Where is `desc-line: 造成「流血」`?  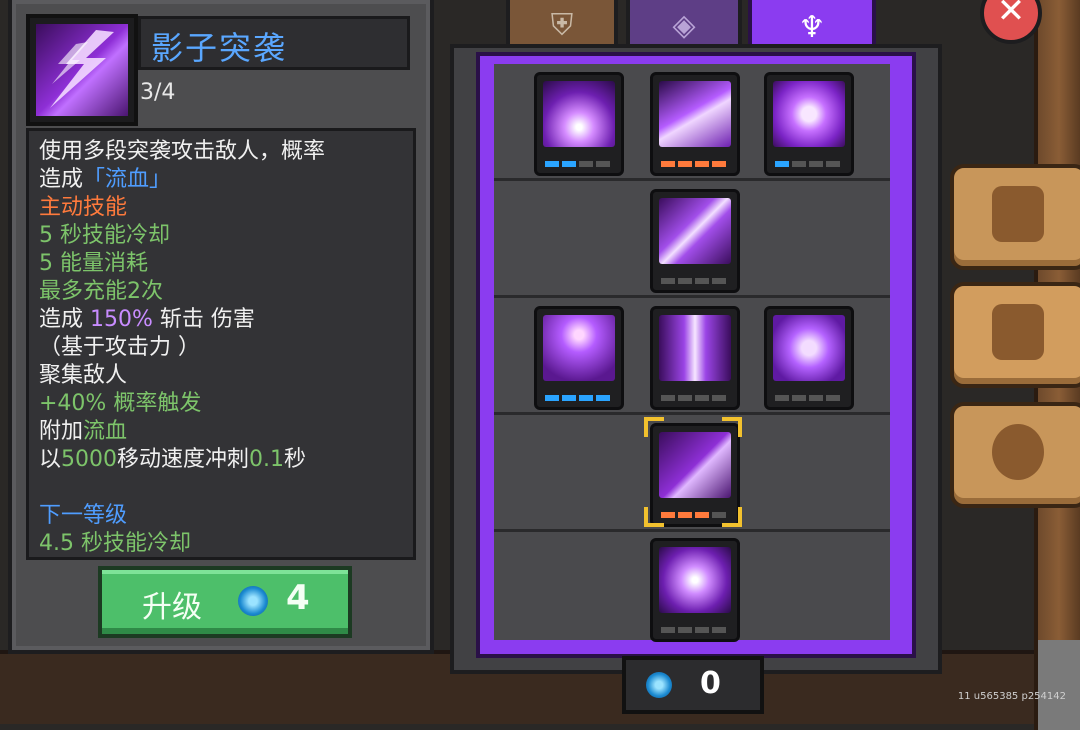 desc-line: 造成「流血」 is located at coordinates (105, 180).